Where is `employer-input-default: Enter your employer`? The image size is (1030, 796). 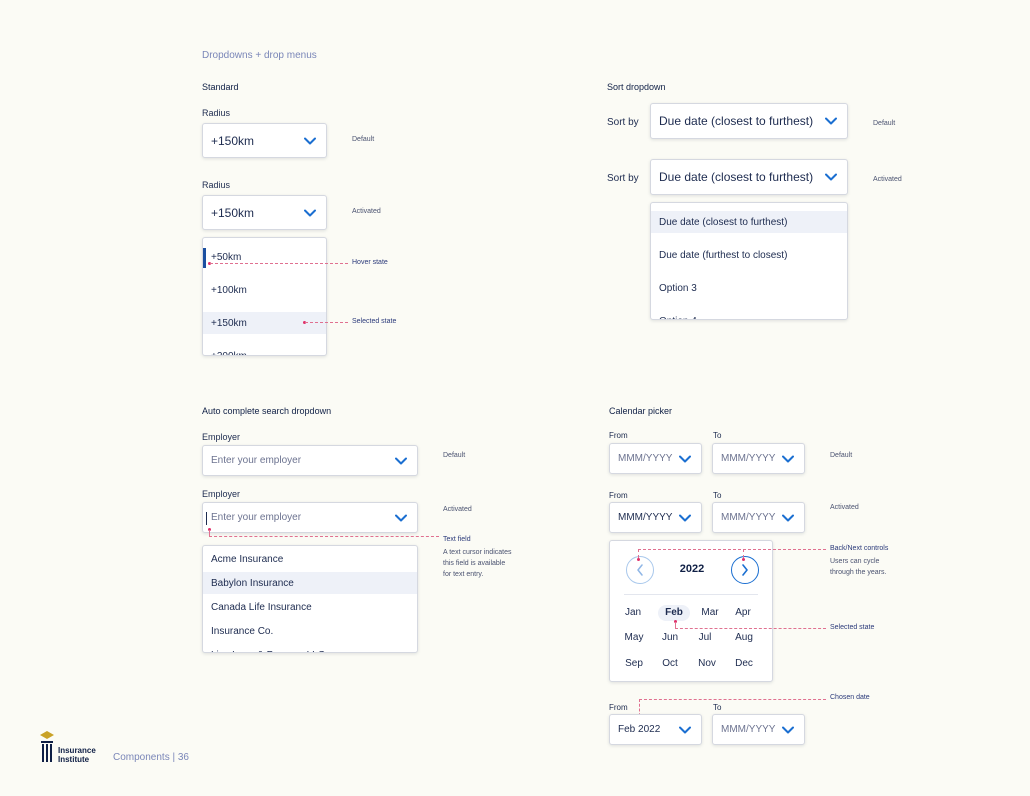 employer-input-default: Enter your employer is located at coordinates (310, 460).